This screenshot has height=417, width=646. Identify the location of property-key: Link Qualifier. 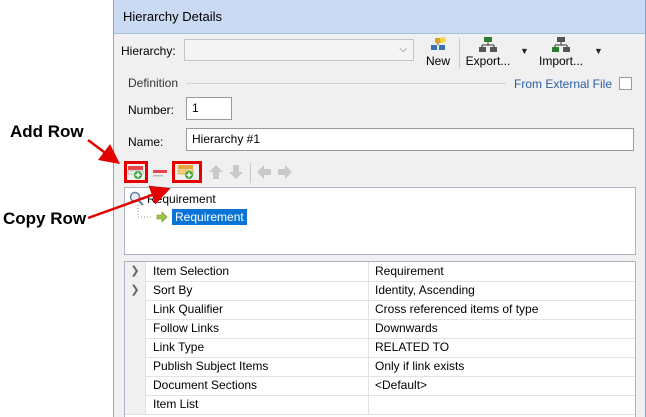
(258, 309).